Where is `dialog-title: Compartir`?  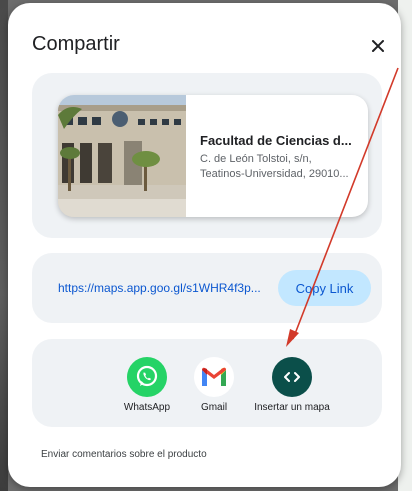
dialog-title: Compartir is located at coordinates (76, 44).